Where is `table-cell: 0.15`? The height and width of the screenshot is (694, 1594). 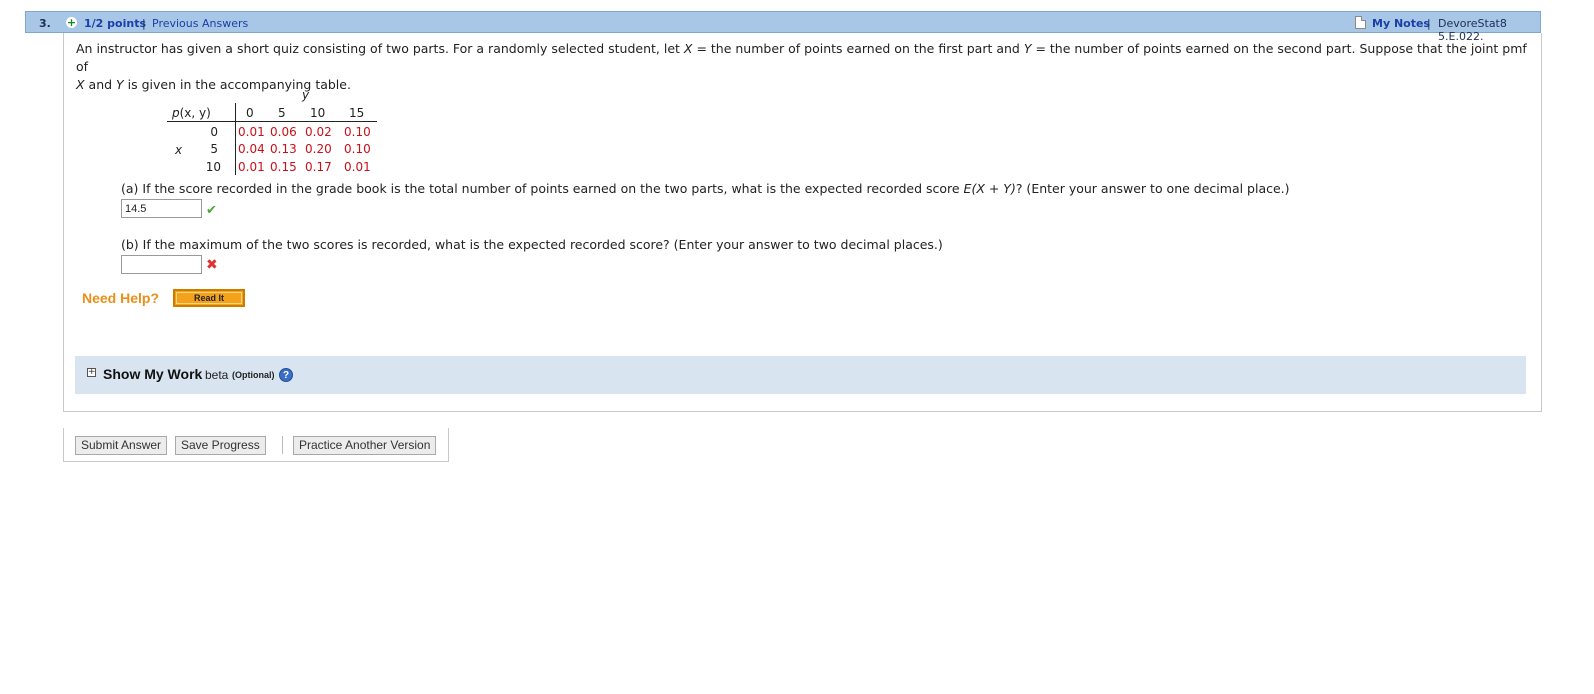
table-cell: 0.15 is located at coordinates (283, 167).